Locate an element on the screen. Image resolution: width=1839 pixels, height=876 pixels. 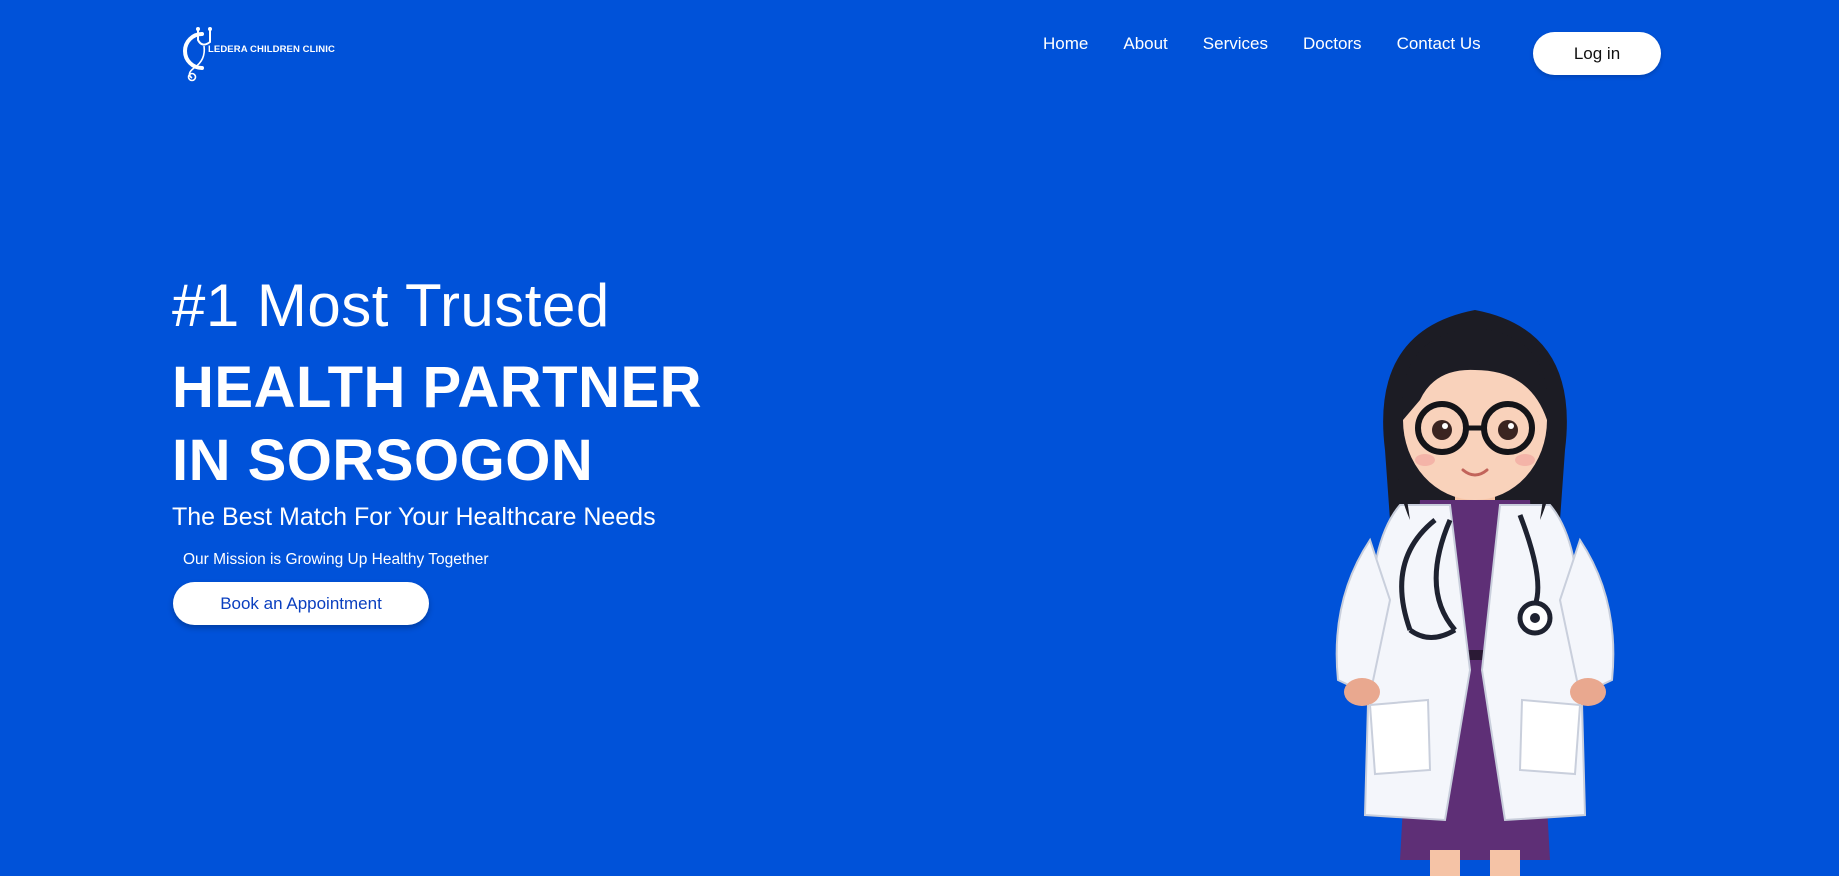
hero-headline-1: #1 Most Trusted is located at coordinates (391, 305).